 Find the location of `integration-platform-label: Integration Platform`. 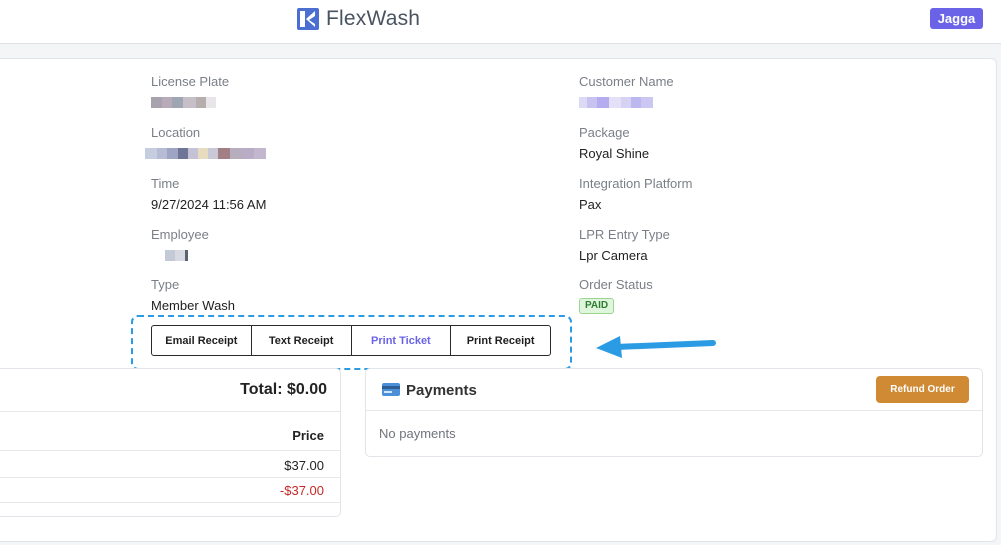

integration-platform-label: Integration Platform is located at coordinates (636, 183).